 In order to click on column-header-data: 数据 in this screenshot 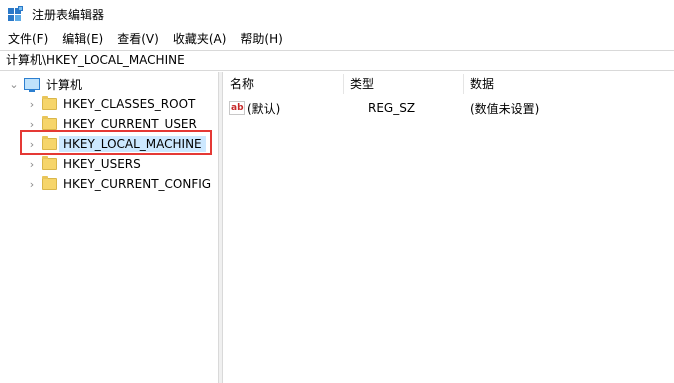, I will do `click(543, 84)`.